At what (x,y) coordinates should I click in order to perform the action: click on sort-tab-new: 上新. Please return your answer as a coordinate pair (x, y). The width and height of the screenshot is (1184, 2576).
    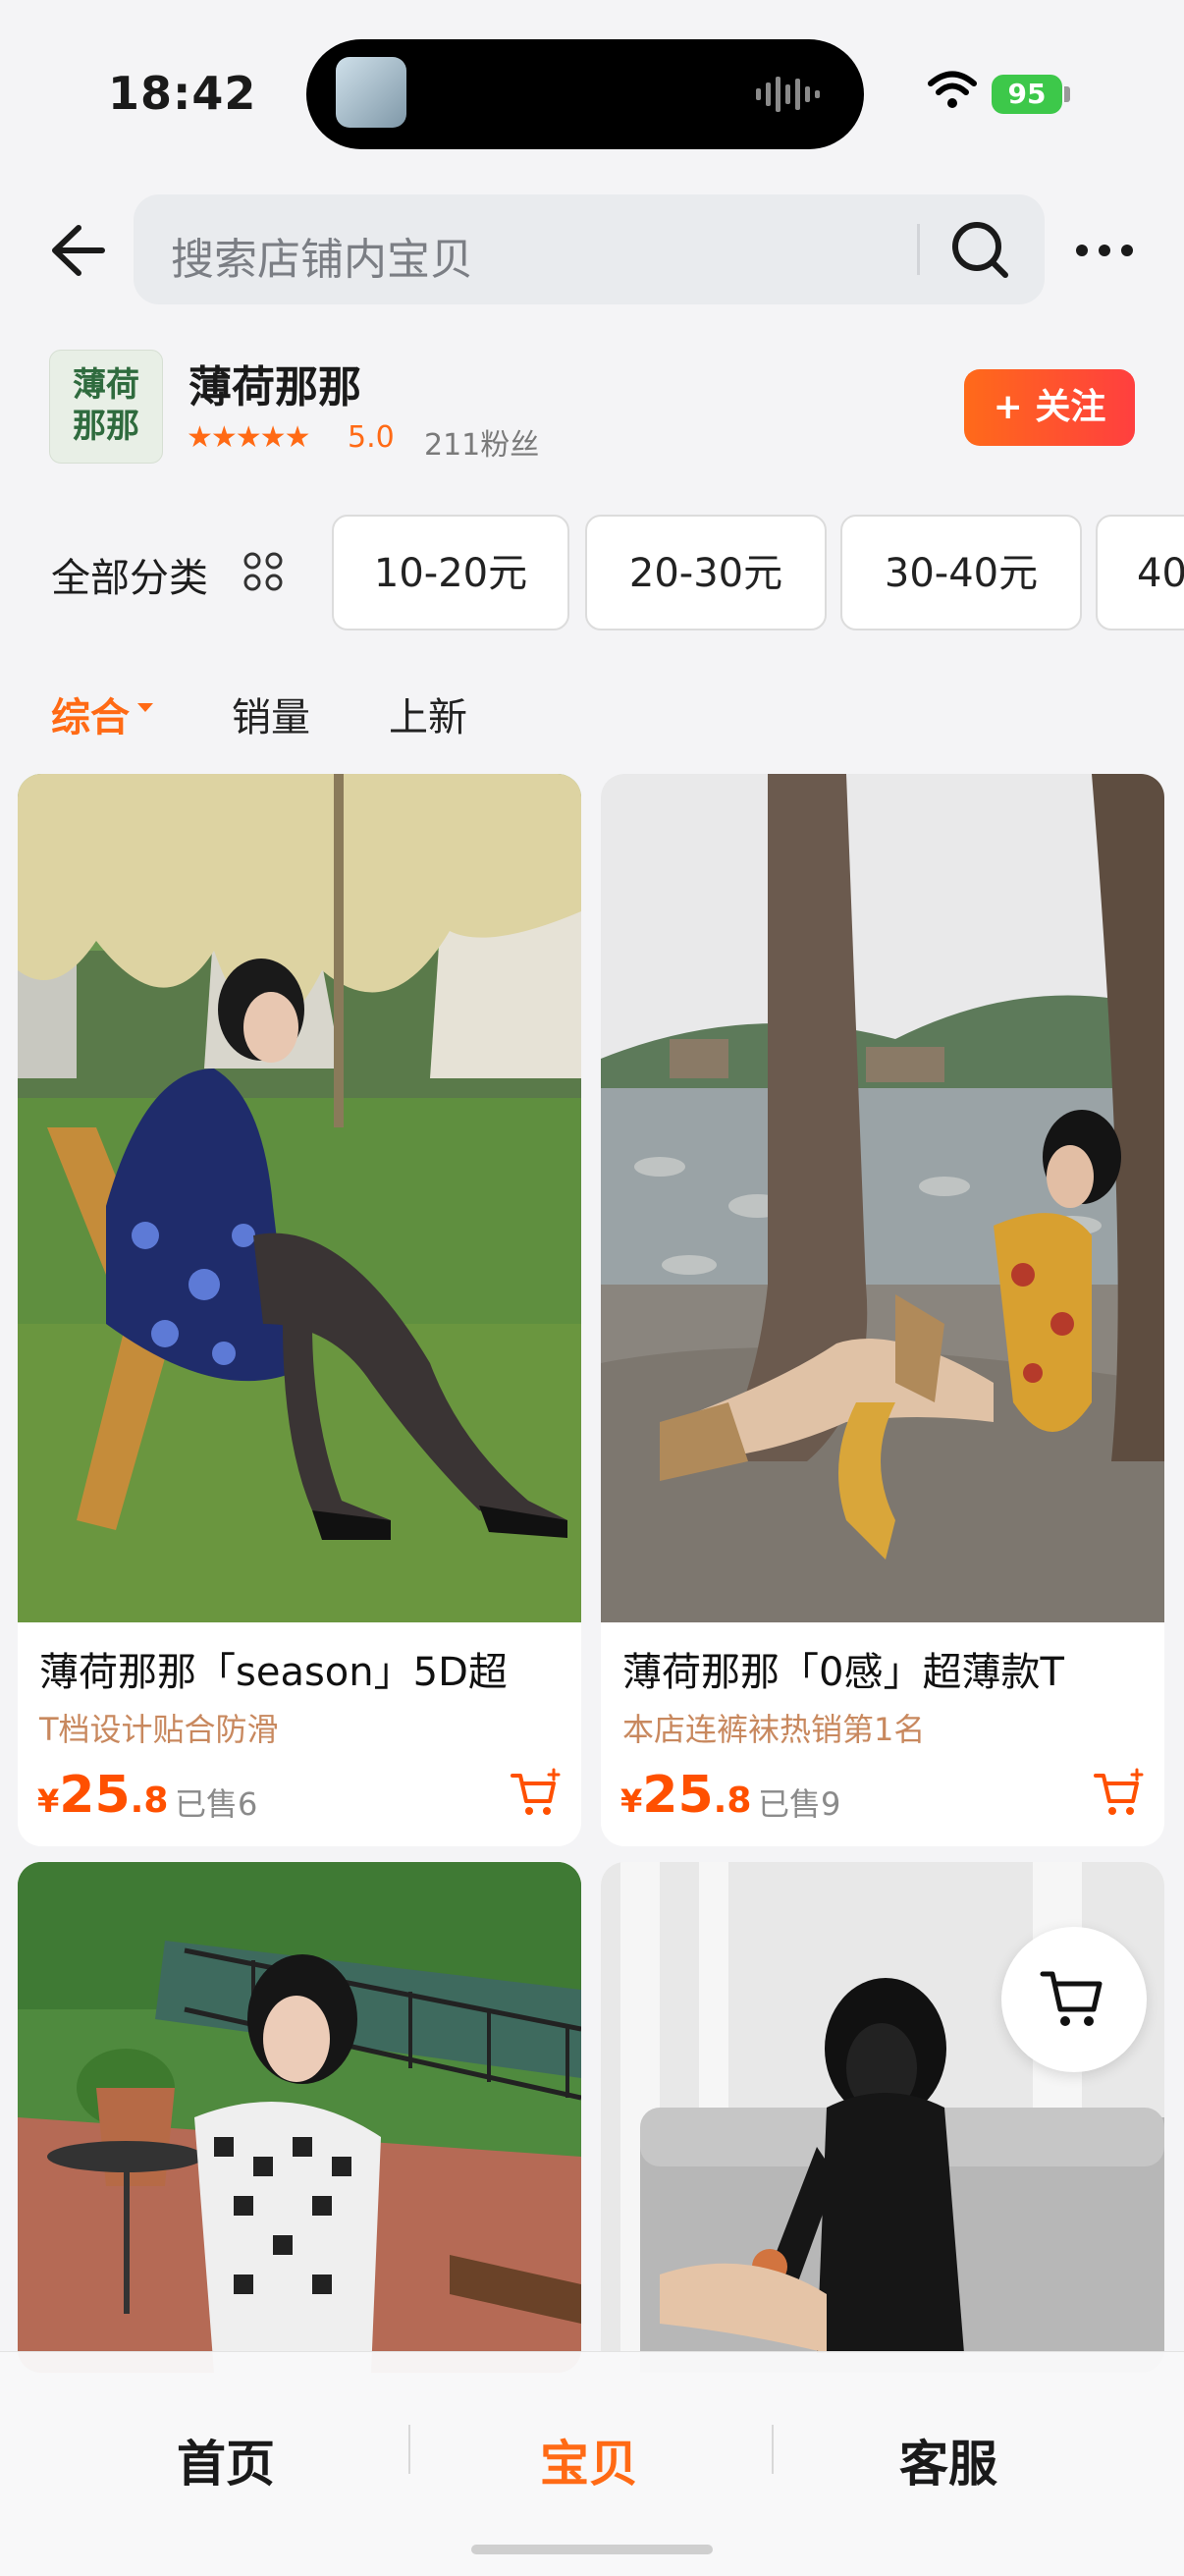
    Looking at the image, I should click on (428, 714).